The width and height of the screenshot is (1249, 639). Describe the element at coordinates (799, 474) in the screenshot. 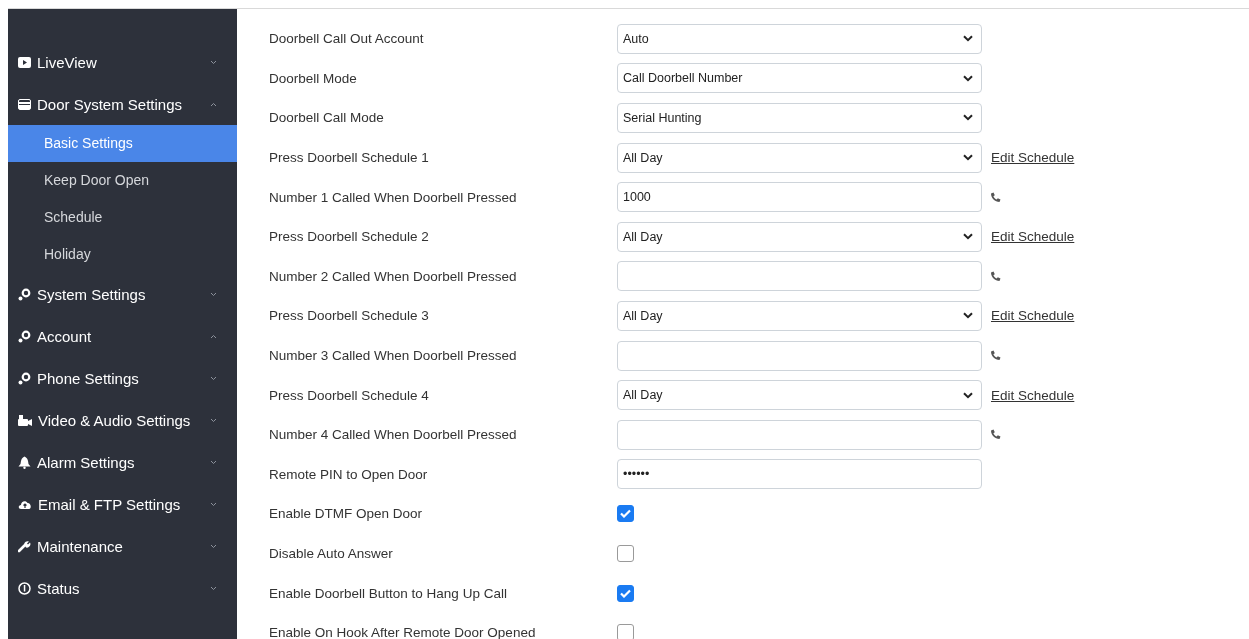

I see `pin-field: ••••••` at that location.